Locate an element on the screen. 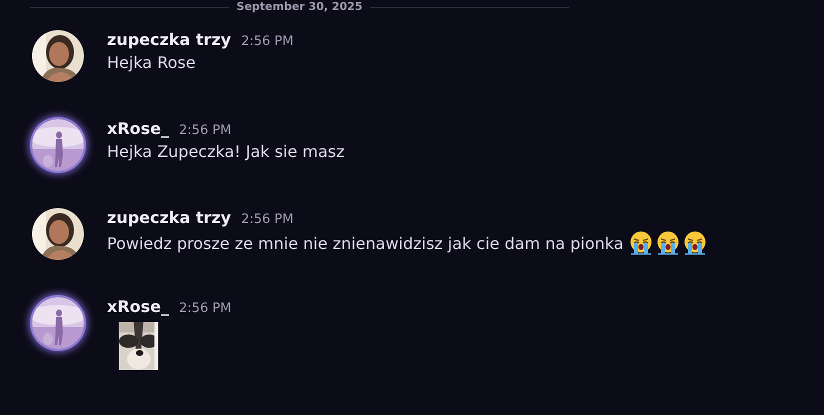 The image size is (824, 415). message-text: Powiedz prosze ze mnie nie znienawidzisz jak cie dam na pionka is located at coordinates (365, 243).